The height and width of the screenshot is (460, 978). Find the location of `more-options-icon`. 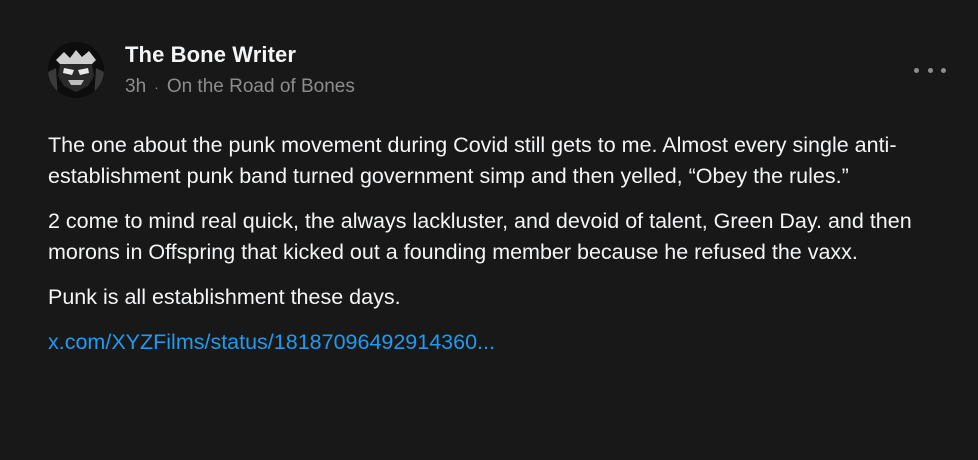

more-options-icon is located at coordinates (930, 70).